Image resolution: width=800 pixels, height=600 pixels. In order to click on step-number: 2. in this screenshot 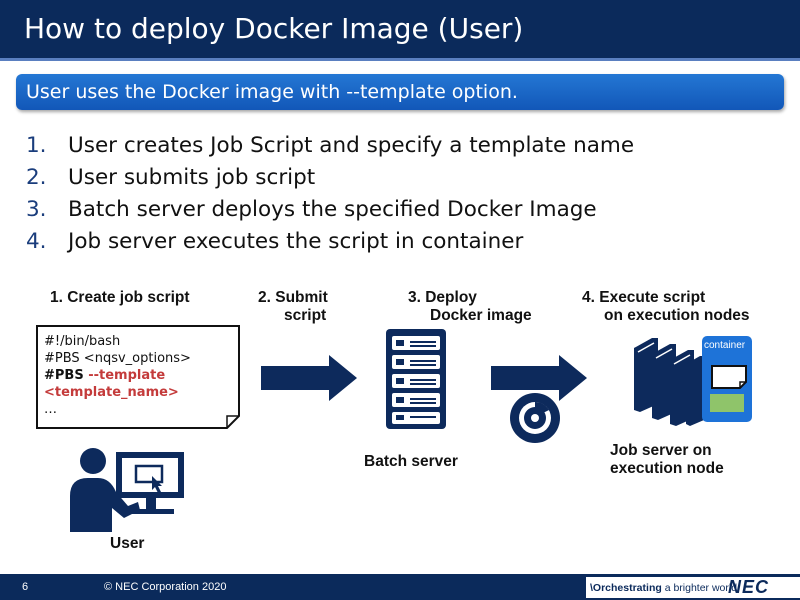, I will do `click(36, 177)`.